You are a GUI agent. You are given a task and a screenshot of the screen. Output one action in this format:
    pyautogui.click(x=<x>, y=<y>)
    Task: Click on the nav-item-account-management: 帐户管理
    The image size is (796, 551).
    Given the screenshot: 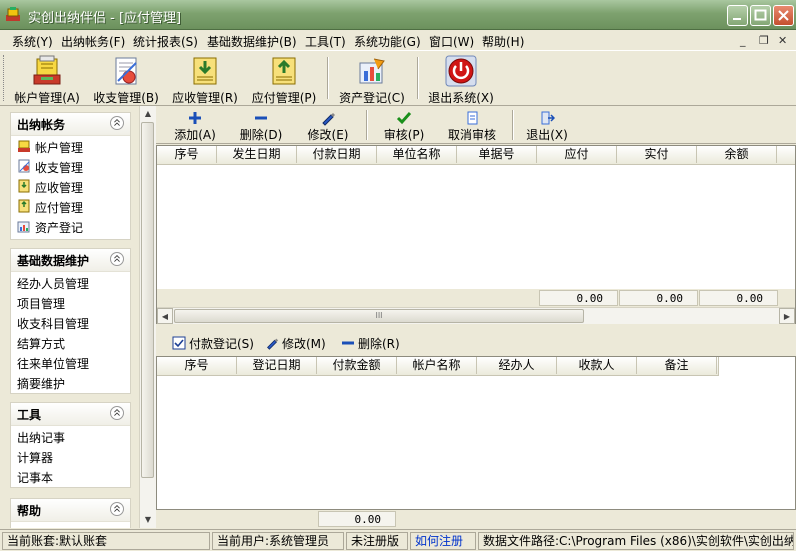 What is the action you would take?
    pyautogui.click(x=70, y=146)
    